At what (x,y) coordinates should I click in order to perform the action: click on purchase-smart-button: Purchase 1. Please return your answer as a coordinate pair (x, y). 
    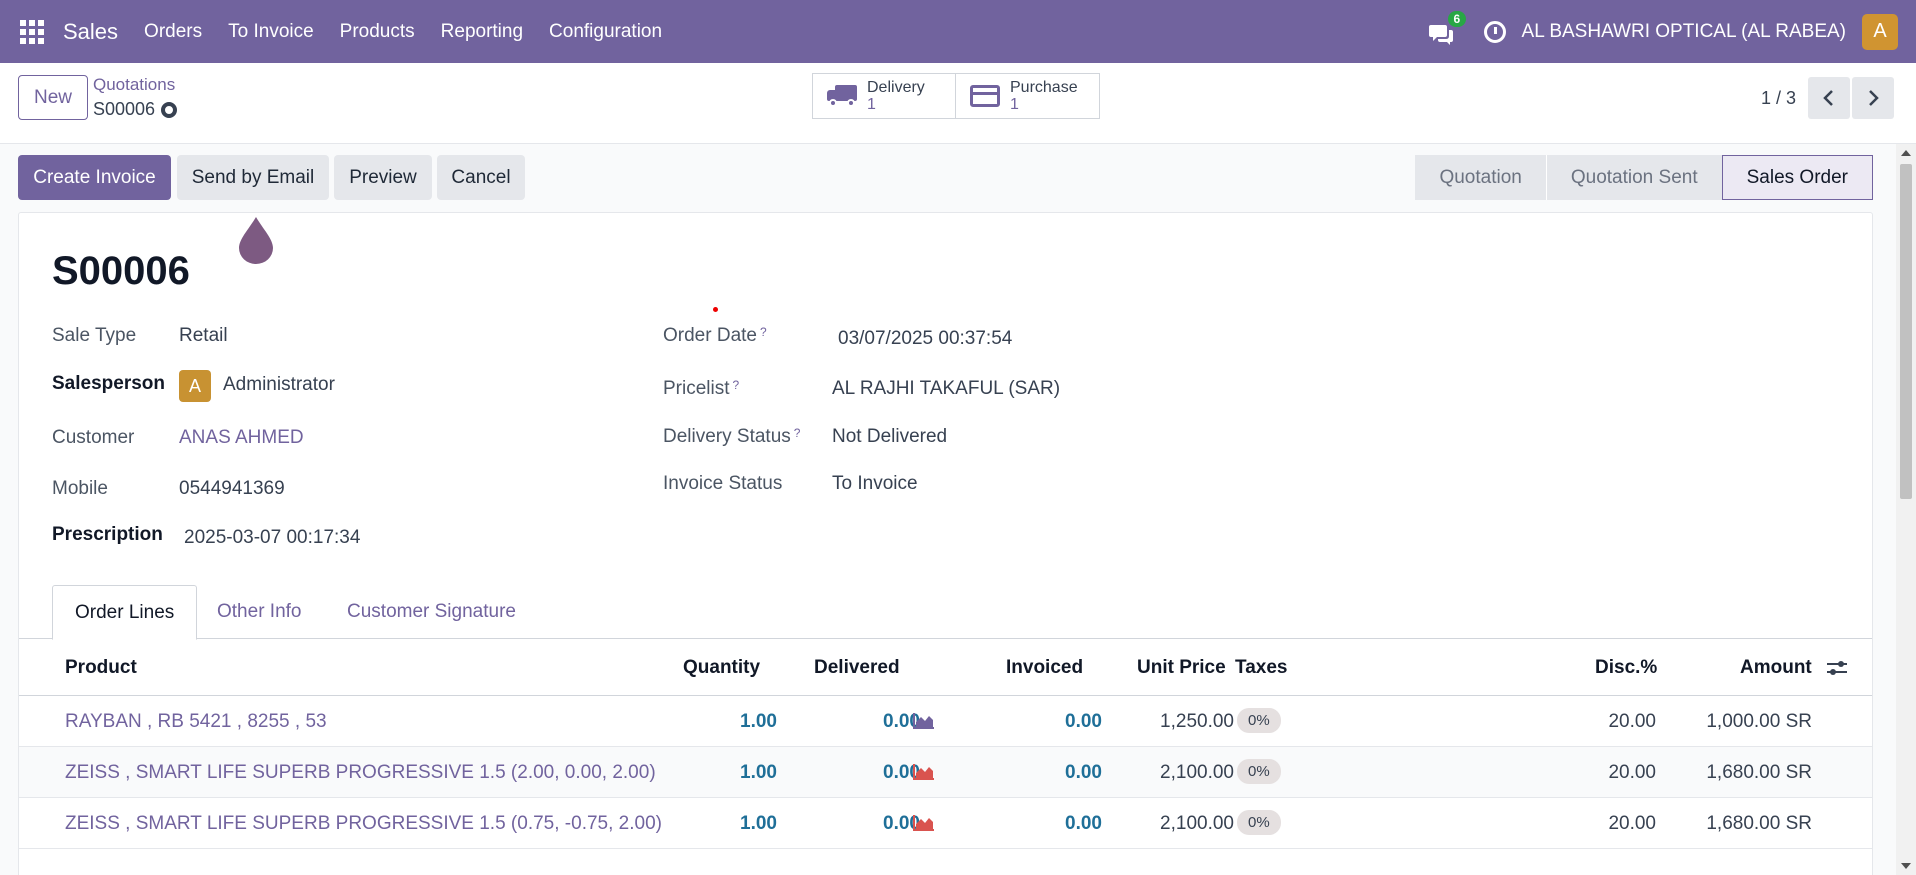
    Looking at the image, I should click on (1028, 96).